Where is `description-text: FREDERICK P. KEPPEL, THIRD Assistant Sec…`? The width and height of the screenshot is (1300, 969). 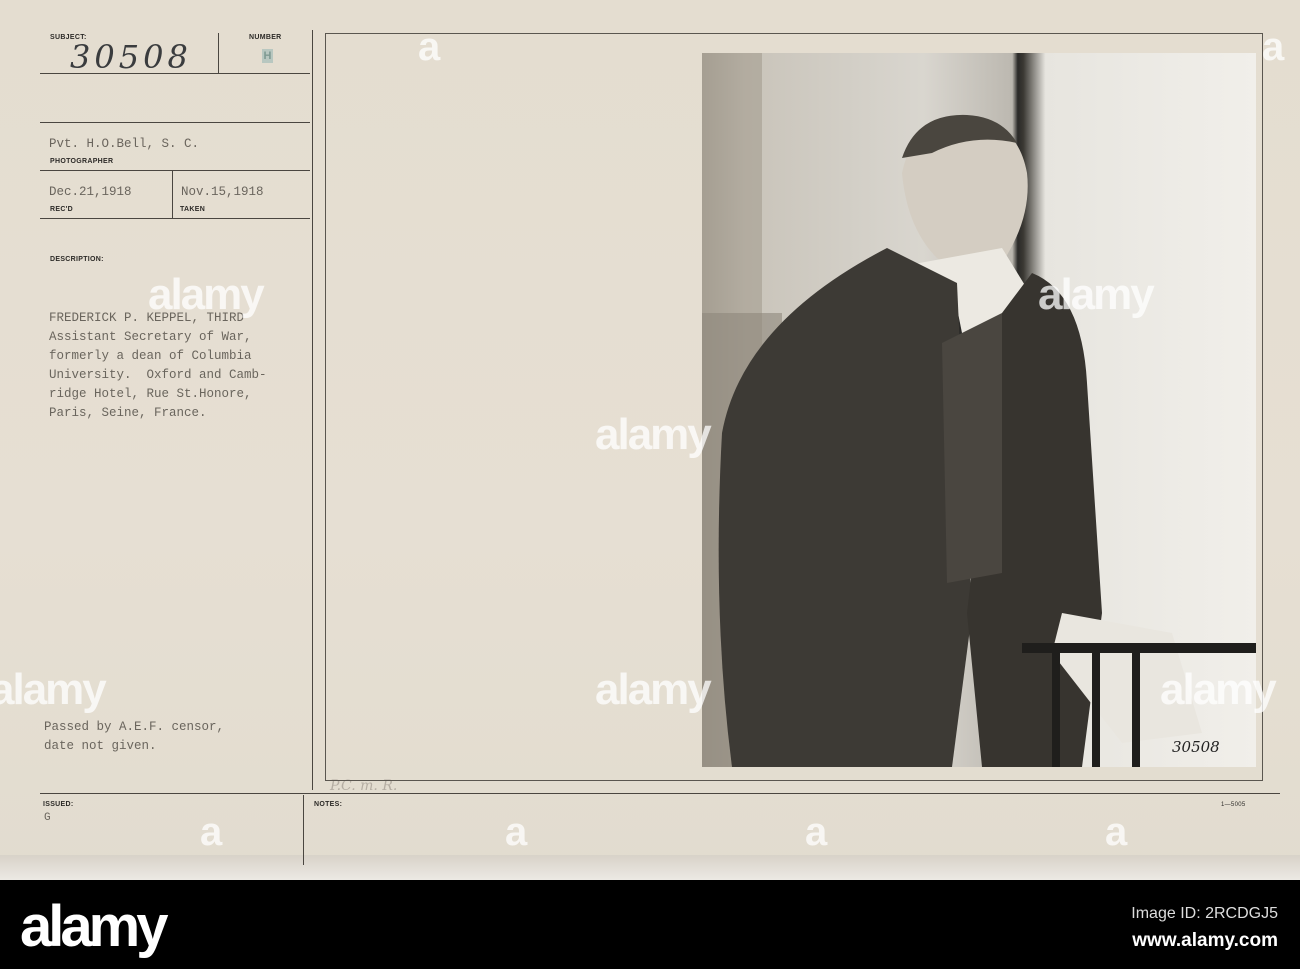 description-text: FREDERICK P. KEPPEL, THIRD Assistant Sec… is located at coordinates (158, 366).